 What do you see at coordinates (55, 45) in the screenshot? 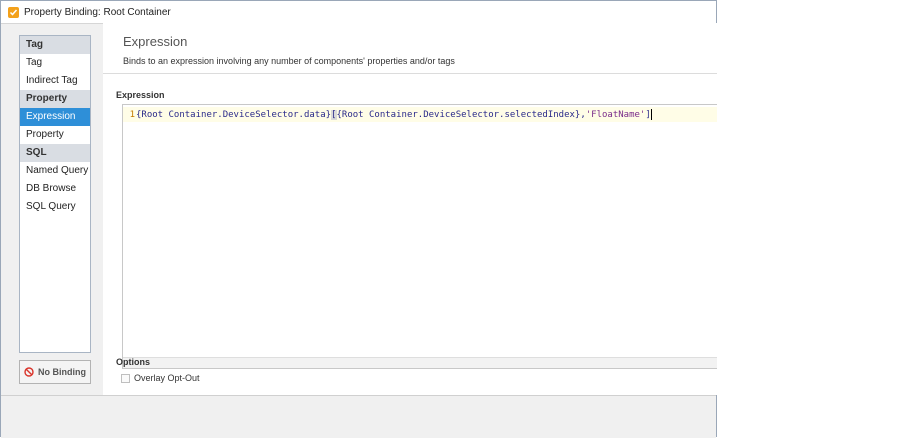
I see `section-header-tag: Tag` at bounding box center [55, 45].